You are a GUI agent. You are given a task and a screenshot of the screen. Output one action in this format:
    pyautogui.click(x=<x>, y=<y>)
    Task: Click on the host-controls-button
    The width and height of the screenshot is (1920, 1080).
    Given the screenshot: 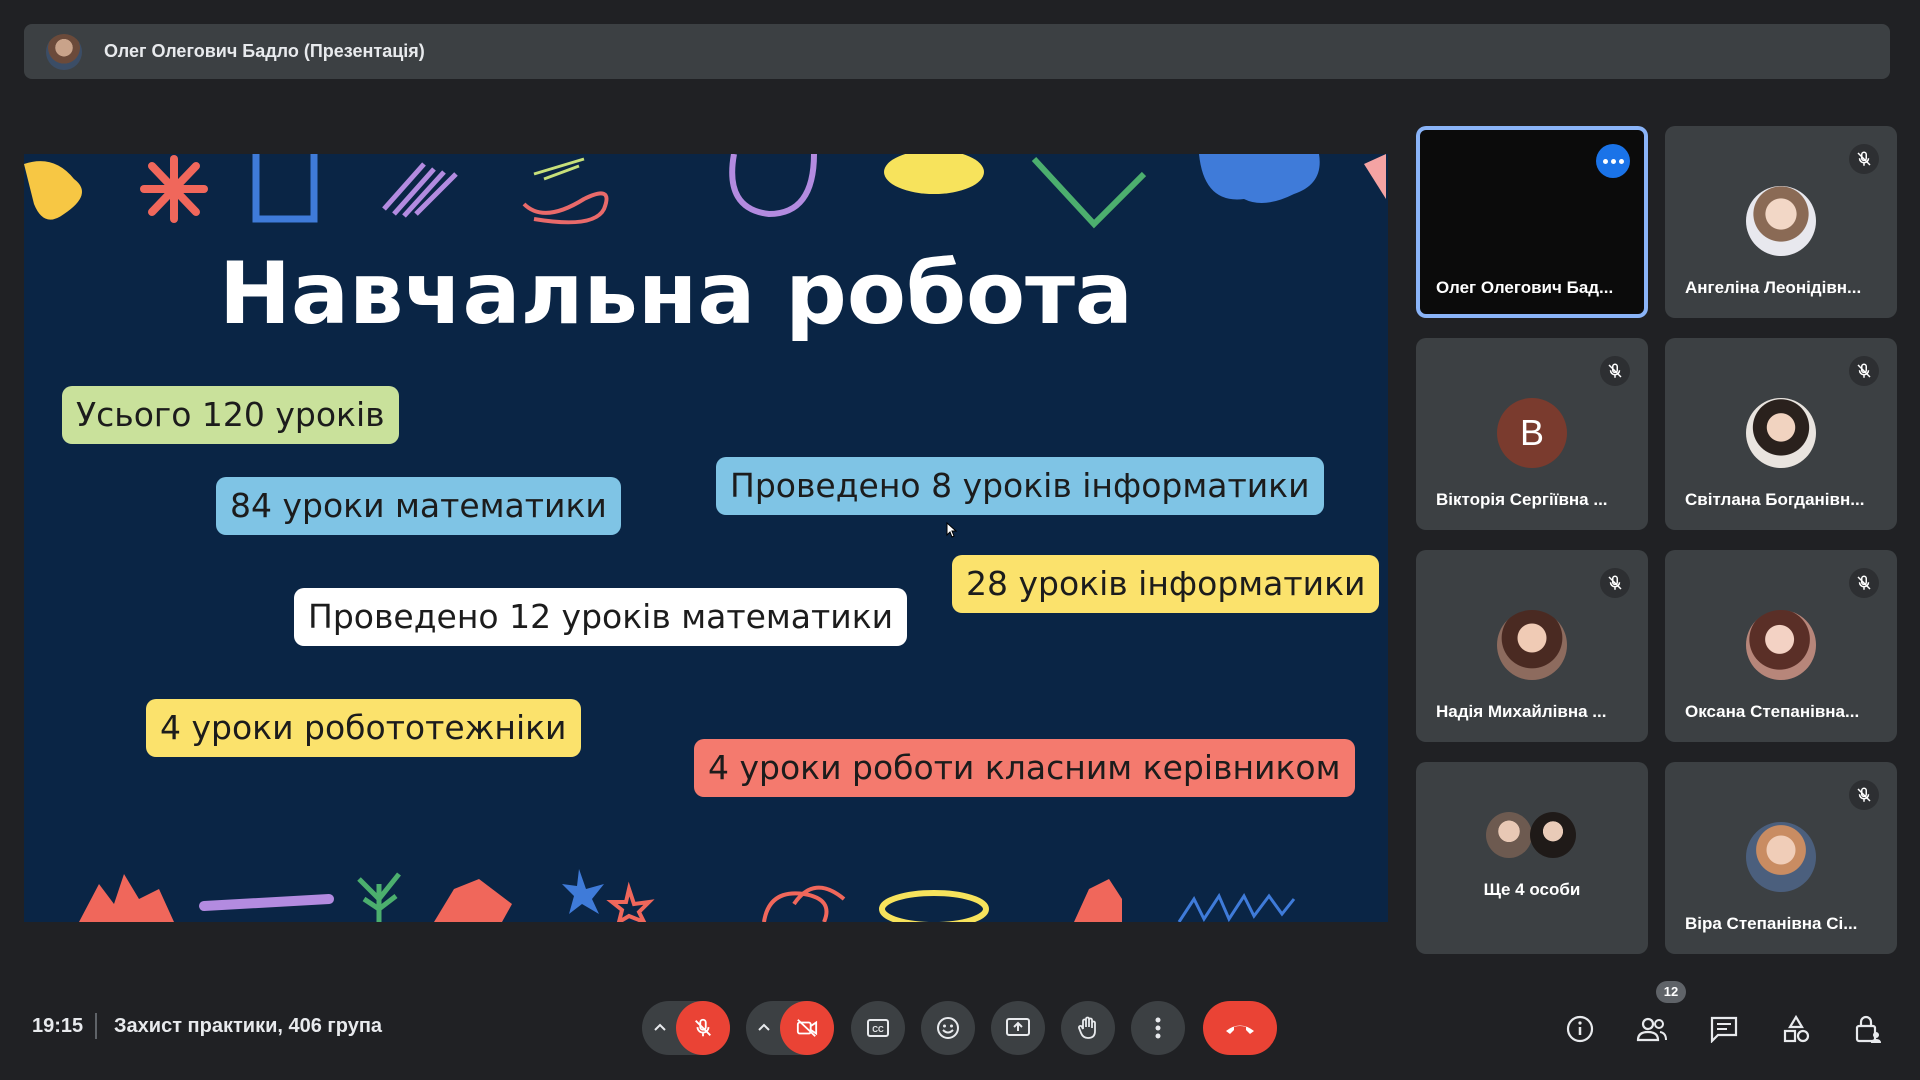 What is the action you would take?
    pyautogui.click(x=1868, y=1029)
    